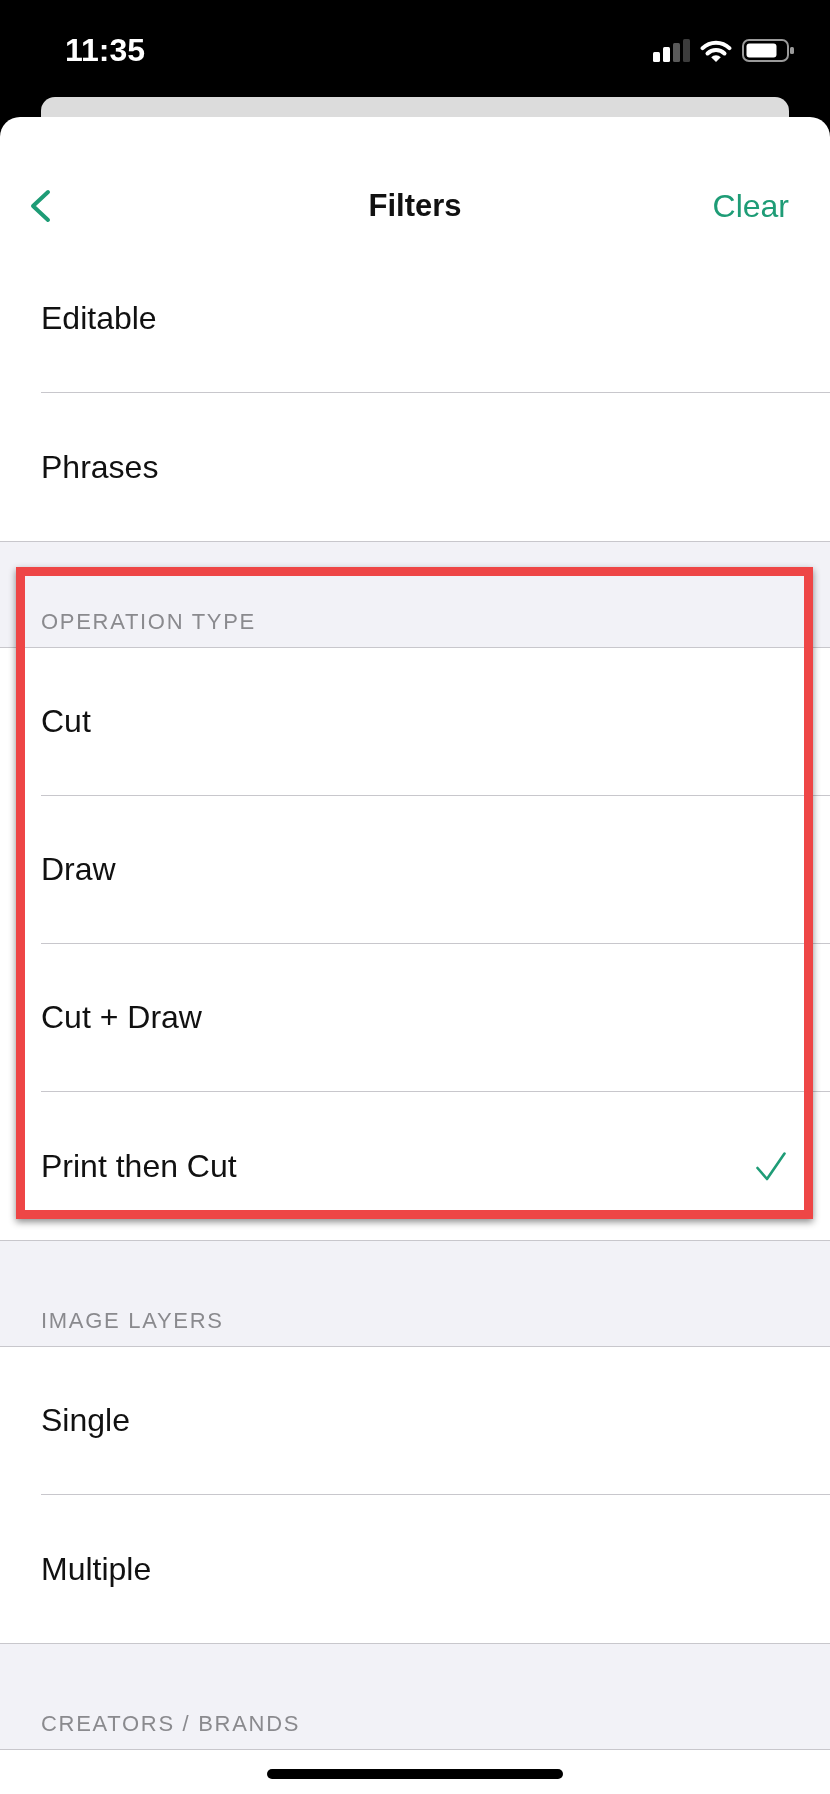  Describe the element at coordinates (771, 1166) in the screenshot. I see `checkmark-icon` at that location.